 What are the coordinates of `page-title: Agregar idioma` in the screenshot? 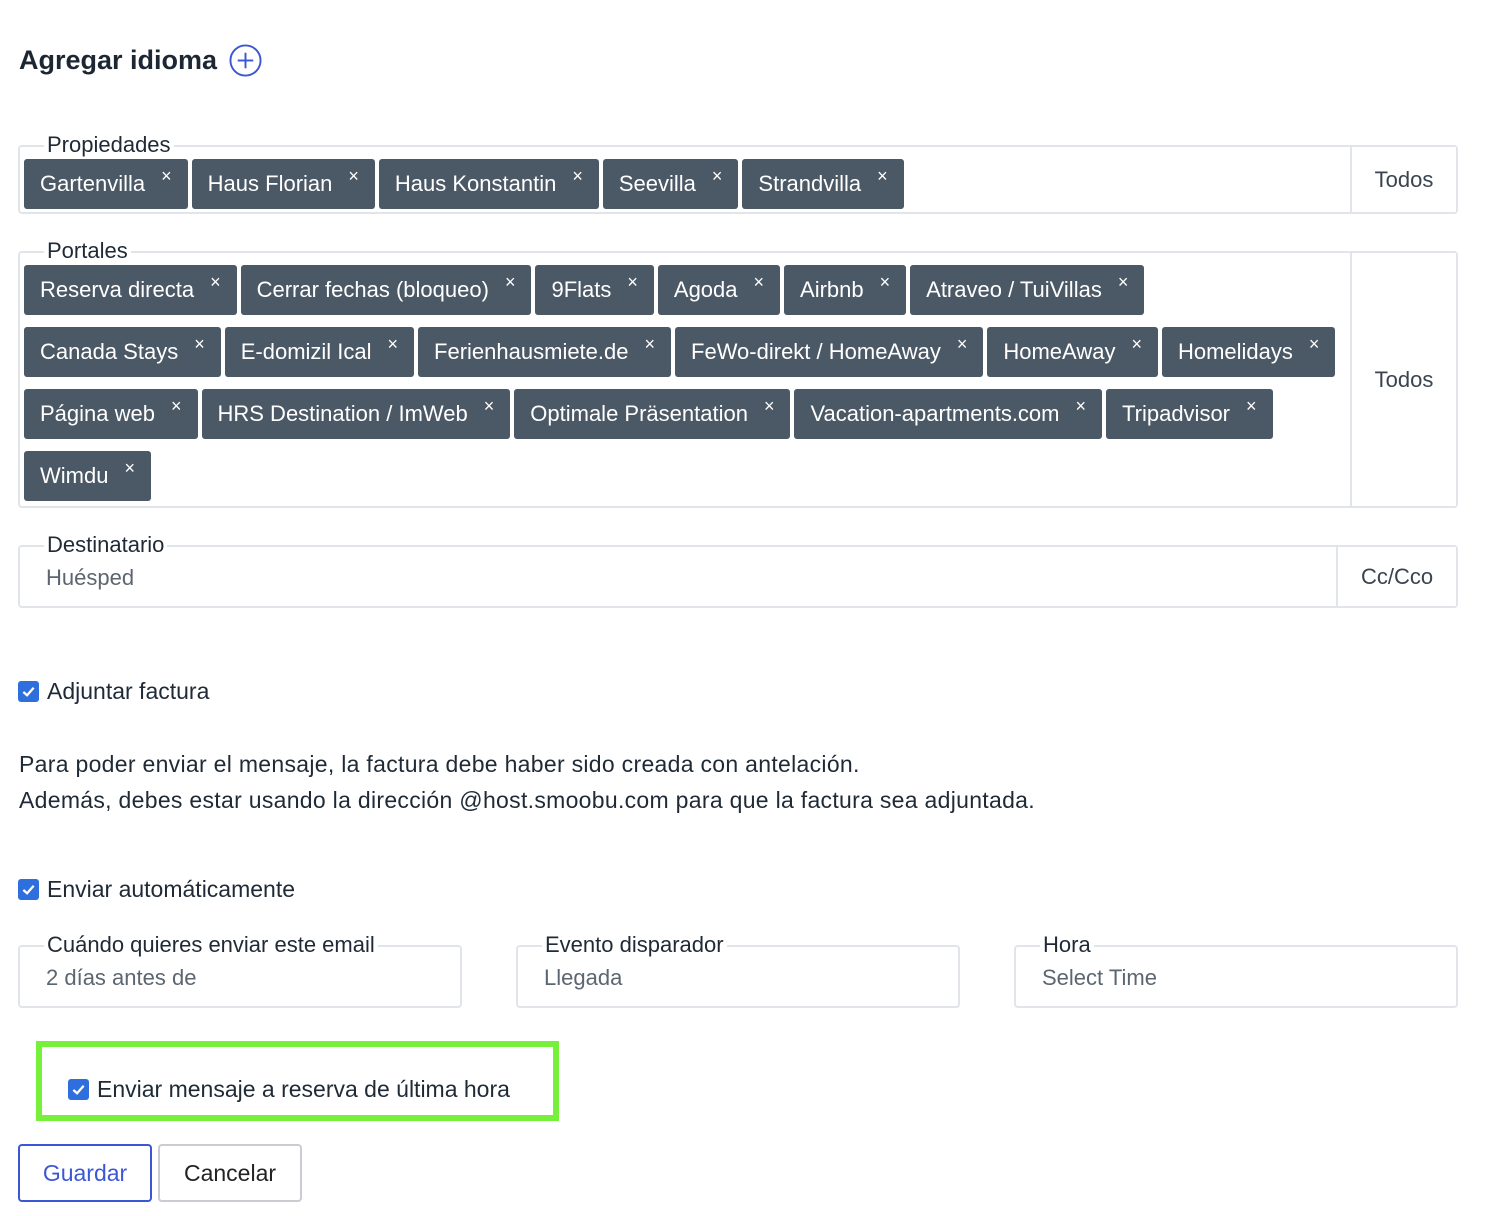 It's located at (140, 60).